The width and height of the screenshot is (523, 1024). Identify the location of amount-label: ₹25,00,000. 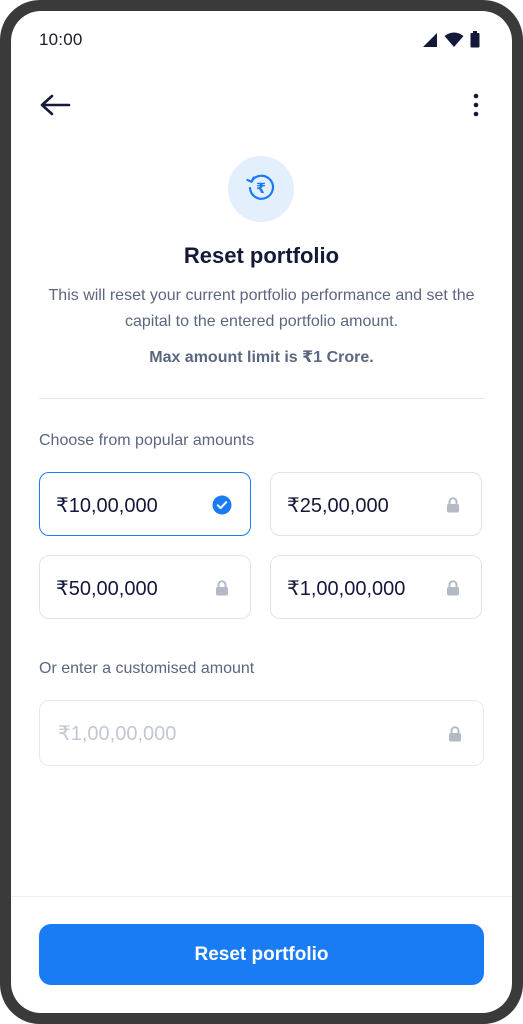
(338, 506).